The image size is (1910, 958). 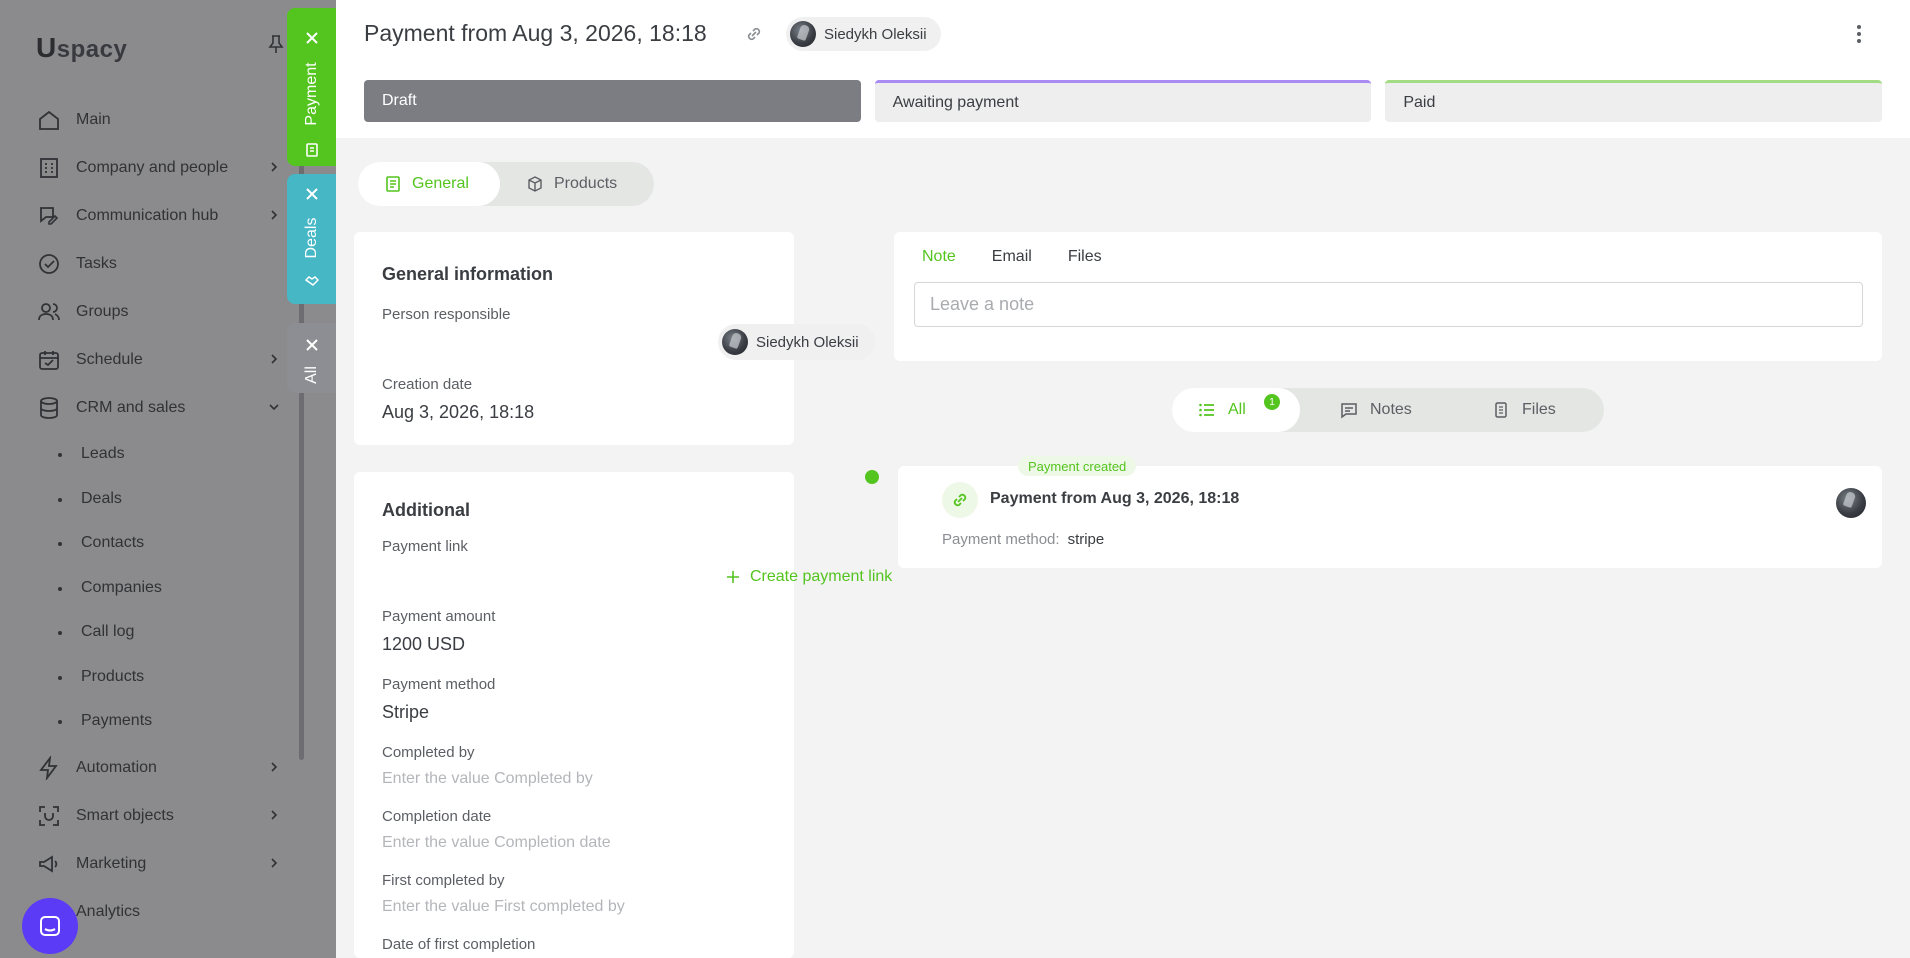 I want to click on sidebar-item-schedule: Schedule, so click(x=161, y=360).